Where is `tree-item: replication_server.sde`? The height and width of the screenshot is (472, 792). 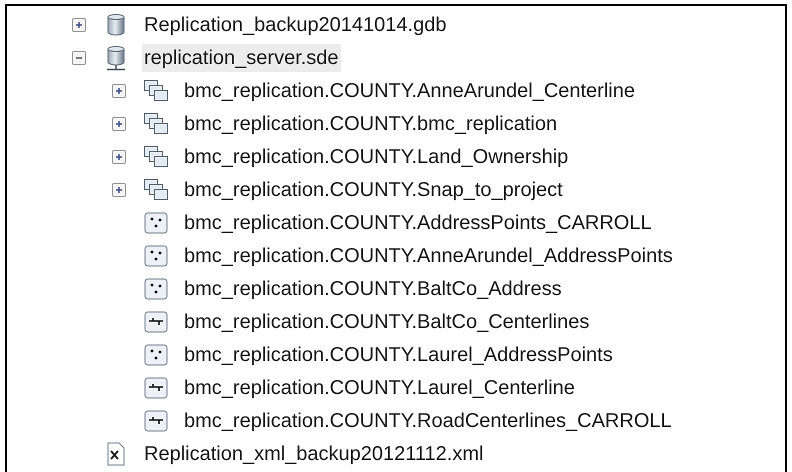 tree-item: replication_server.sde is located at coordinates (241, 58).